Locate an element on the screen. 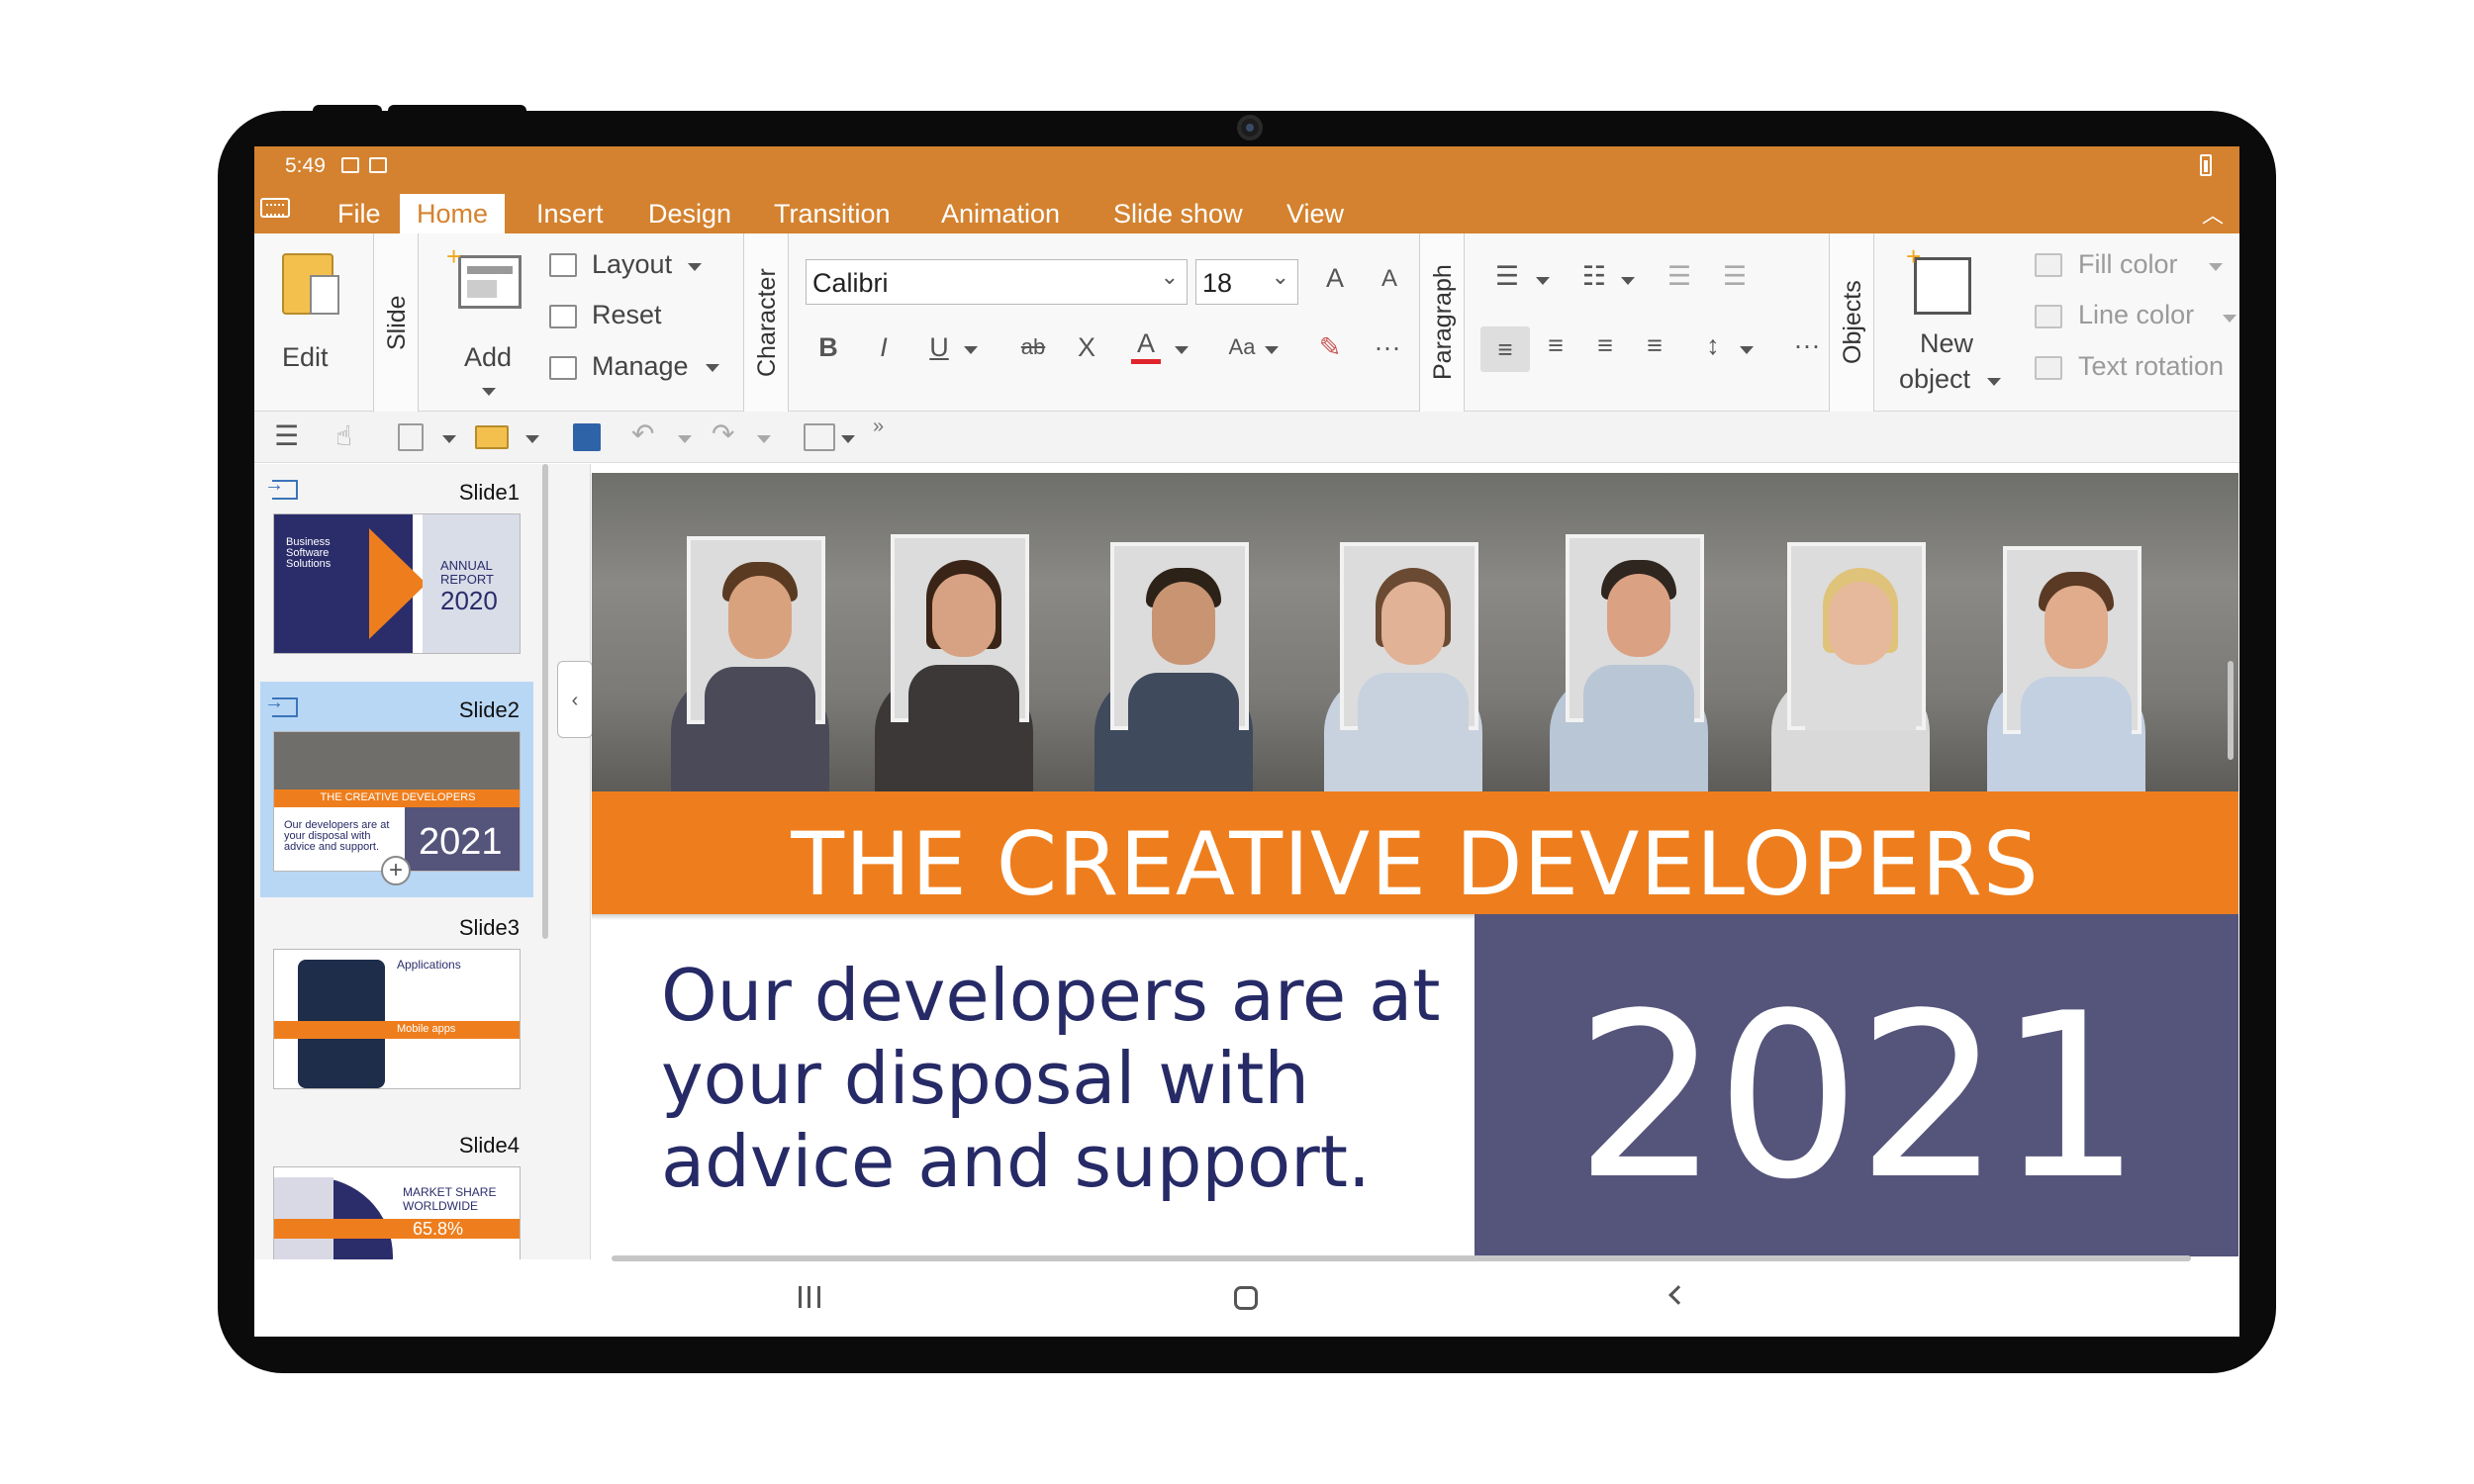 The width and height of the screenshot is (2474, 1484). panel-collapse-handle: ‹ is located at coordinates (575, 699).